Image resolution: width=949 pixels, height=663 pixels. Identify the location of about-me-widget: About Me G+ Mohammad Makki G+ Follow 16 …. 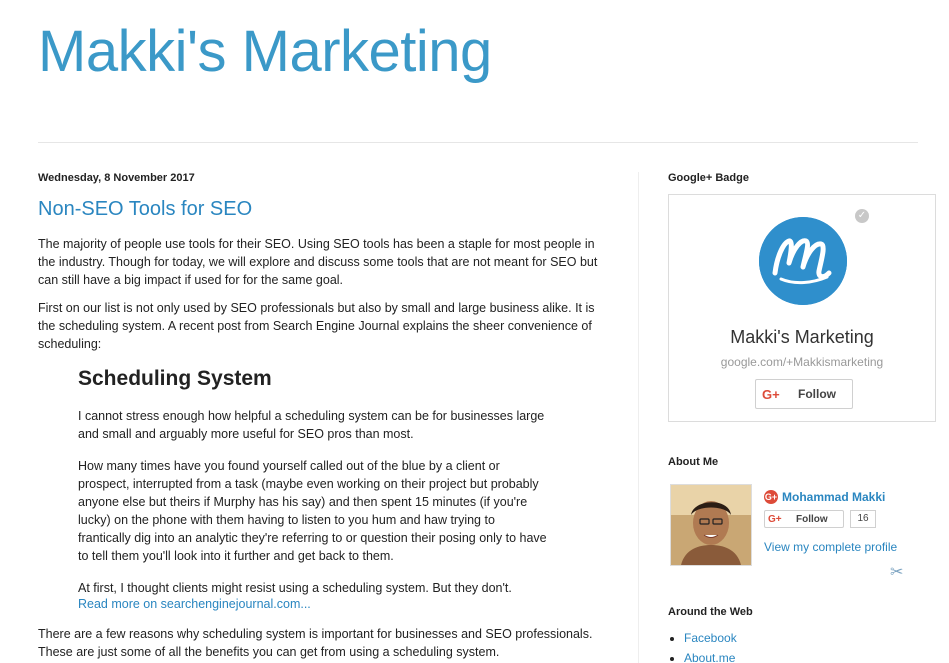
(804, 518).